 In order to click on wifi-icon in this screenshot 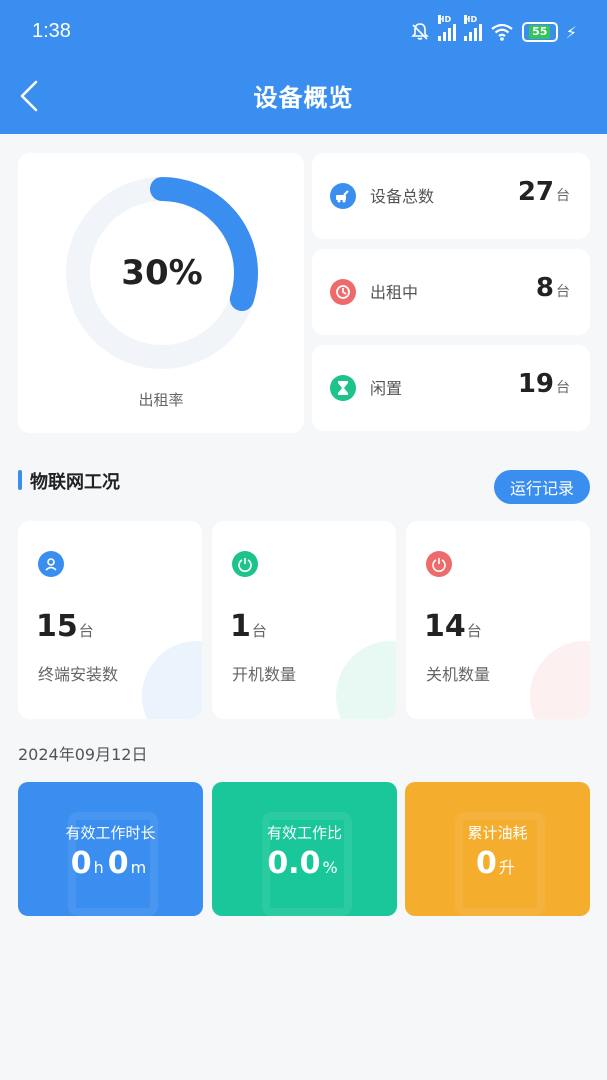, I will do `click(502, 32)`.